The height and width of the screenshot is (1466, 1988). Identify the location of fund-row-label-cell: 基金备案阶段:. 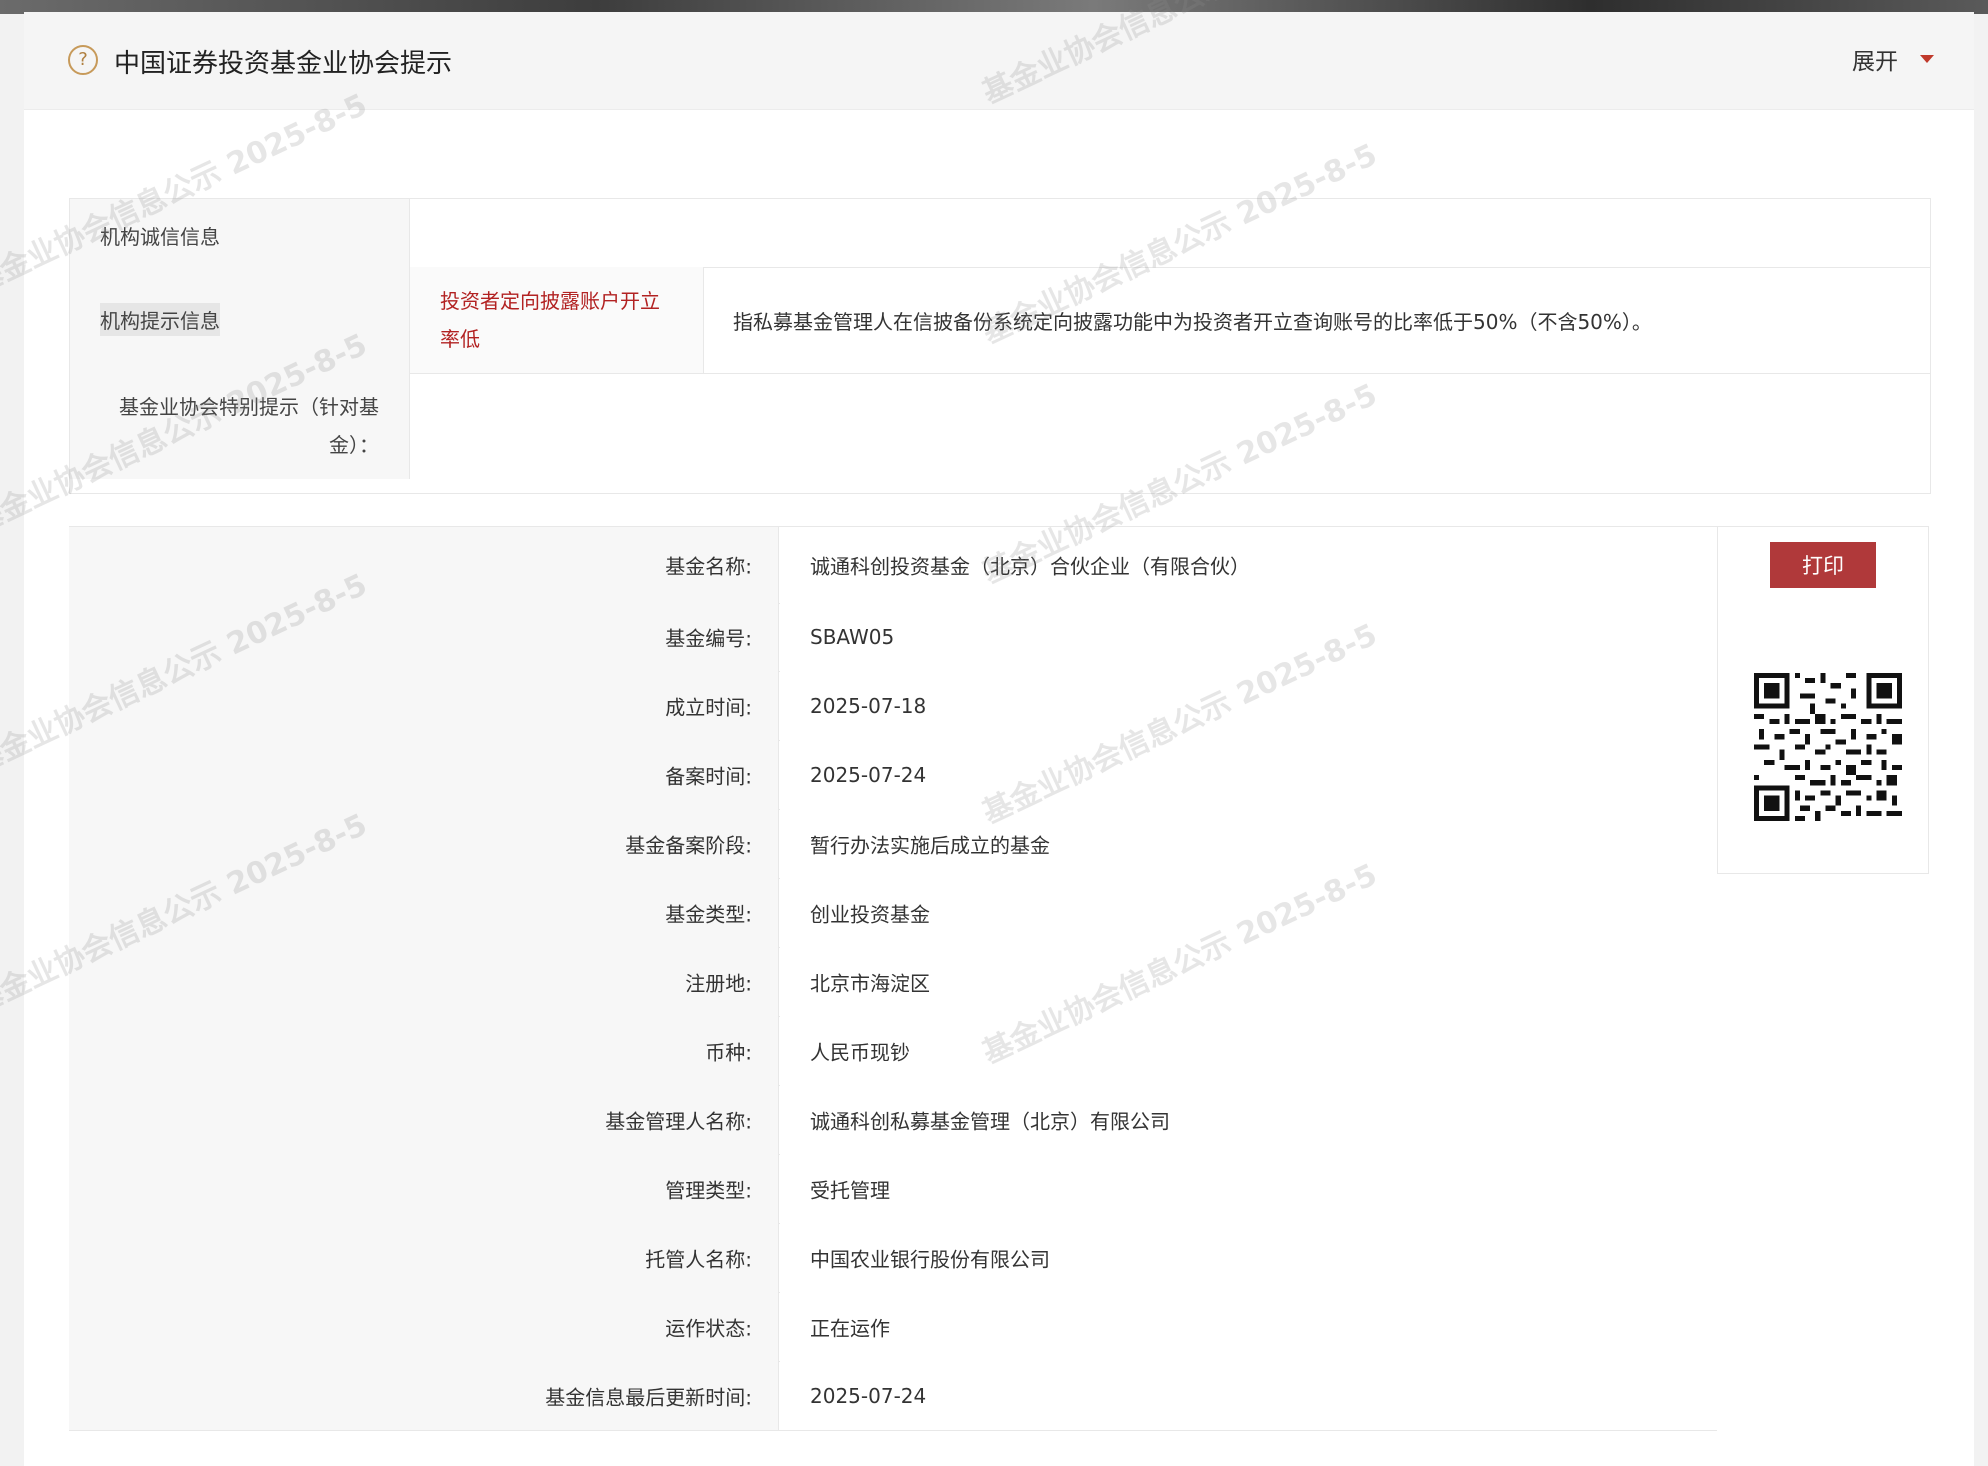
(424, 843).